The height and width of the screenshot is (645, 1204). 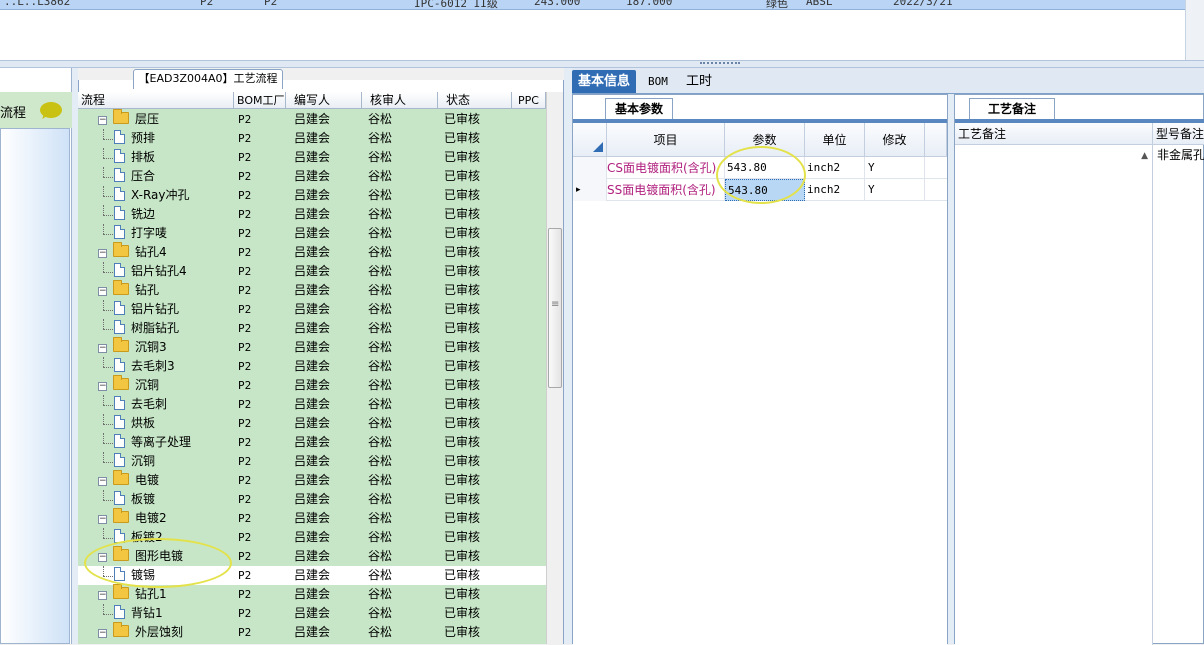 I want to click on table-row: − 层压 P2 吕建会 谷松 已审核, so click(x=312, y=119).